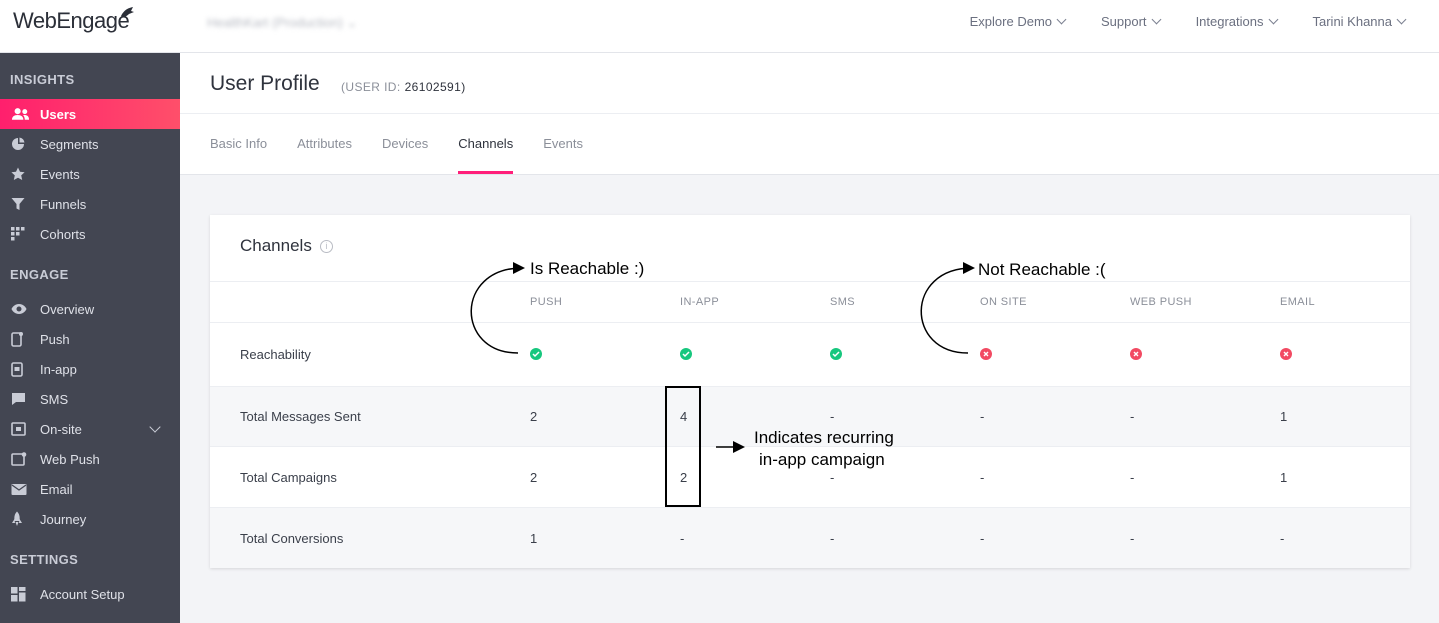  I want to click on sidebar-item-label: Cohorts, so click(63, 234).